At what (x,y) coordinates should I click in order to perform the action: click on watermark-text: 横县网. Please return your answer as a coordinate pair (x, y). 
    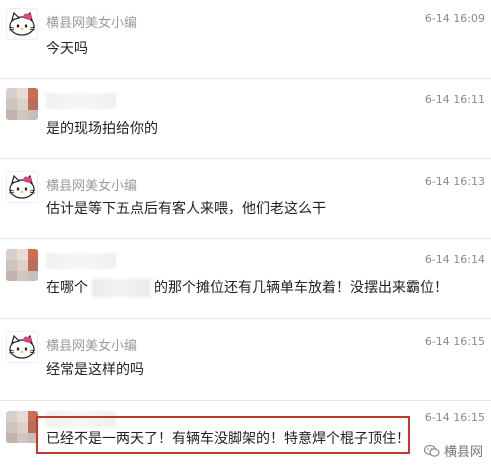
    Looking at the image, I should click on (463, 452).